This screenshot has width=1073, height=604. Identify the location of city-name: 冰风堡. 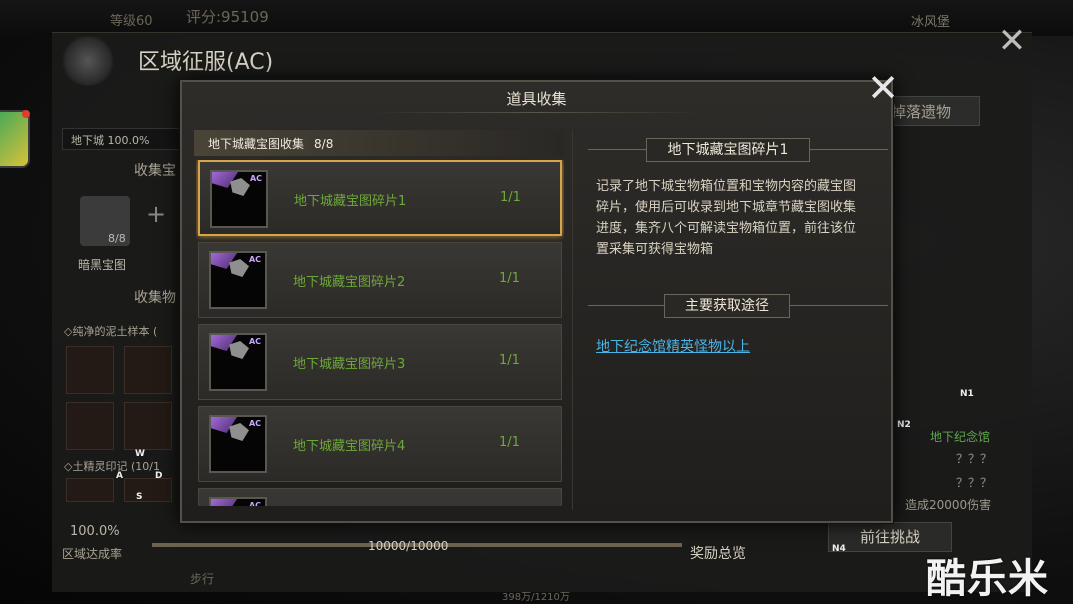
(931, 22).